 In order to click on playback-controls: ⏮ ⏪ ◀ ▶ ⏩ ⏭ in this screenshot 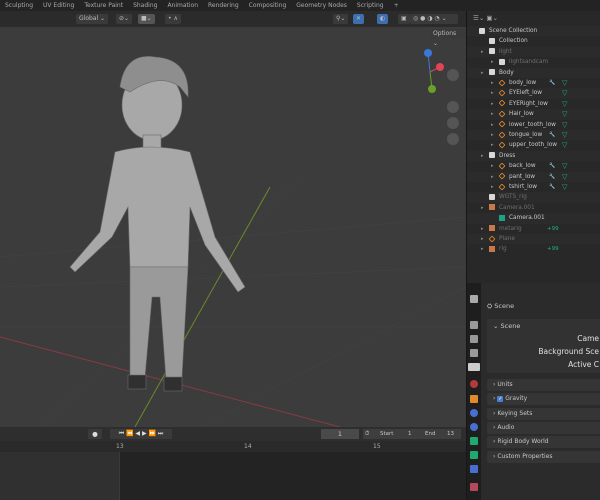, I will do `click(141, 434)`.